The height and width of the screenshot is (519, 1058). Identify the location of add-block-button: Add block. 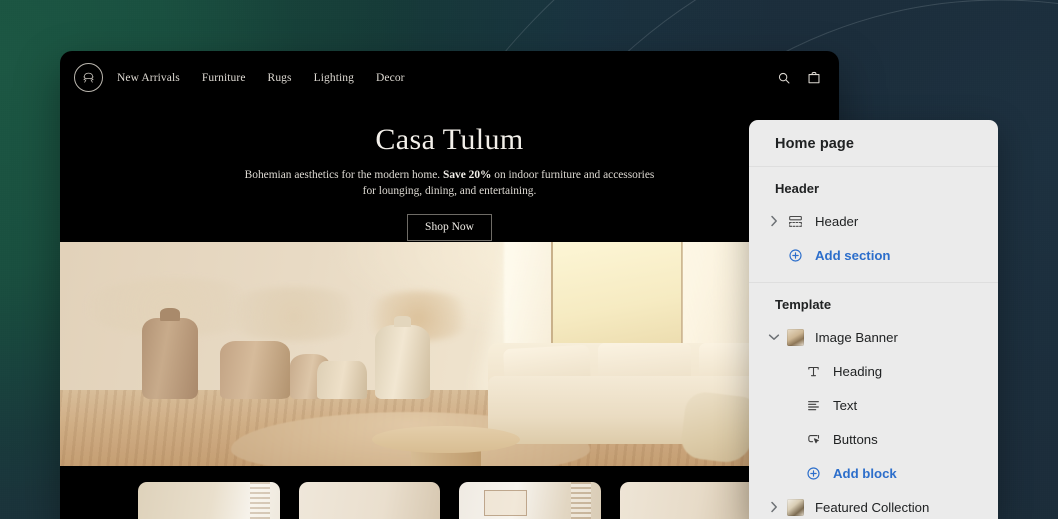
(873, 473).